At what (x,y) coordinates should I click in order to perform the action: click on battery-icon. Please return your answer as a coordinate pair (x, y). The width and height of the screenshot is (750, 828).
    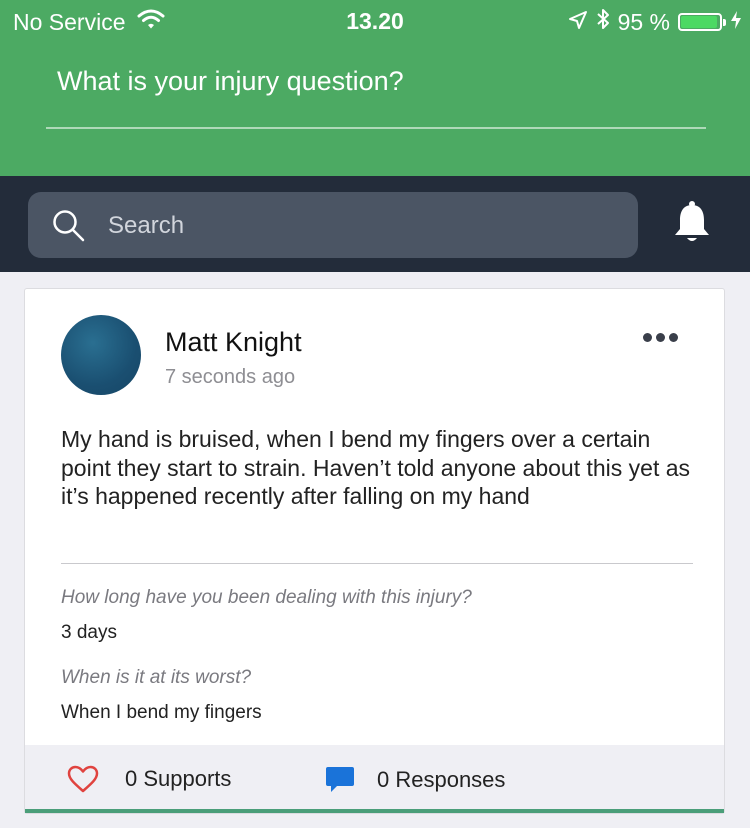
    Looking at the image, I should click on (702, 22).